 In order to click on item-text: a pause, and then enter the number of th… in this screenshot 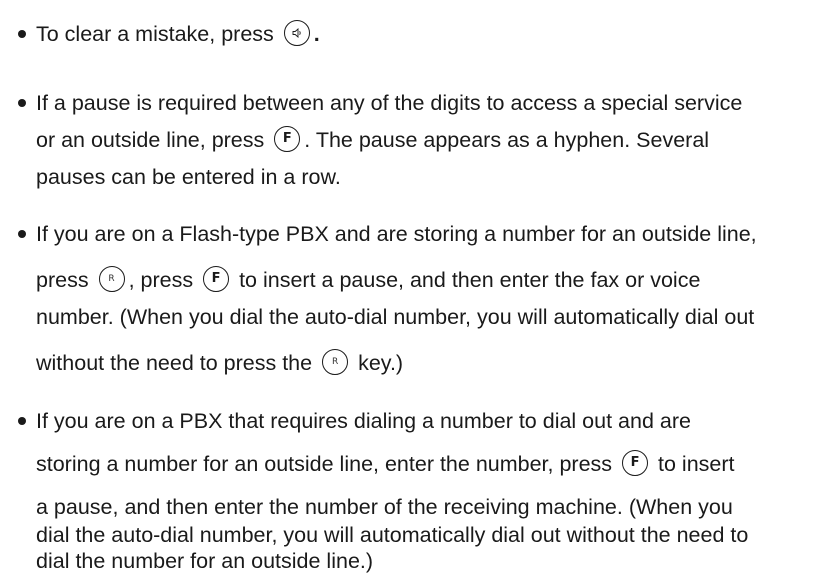, I will do `click(384, 507)`.